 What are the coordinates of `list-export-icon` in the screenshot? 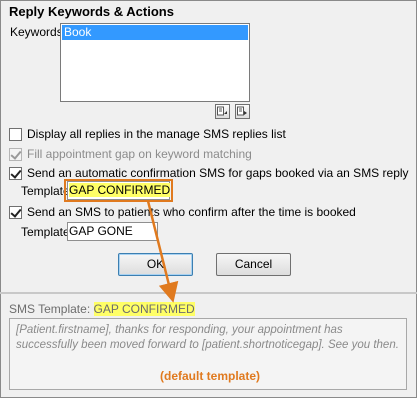 It's located at (242, 111).